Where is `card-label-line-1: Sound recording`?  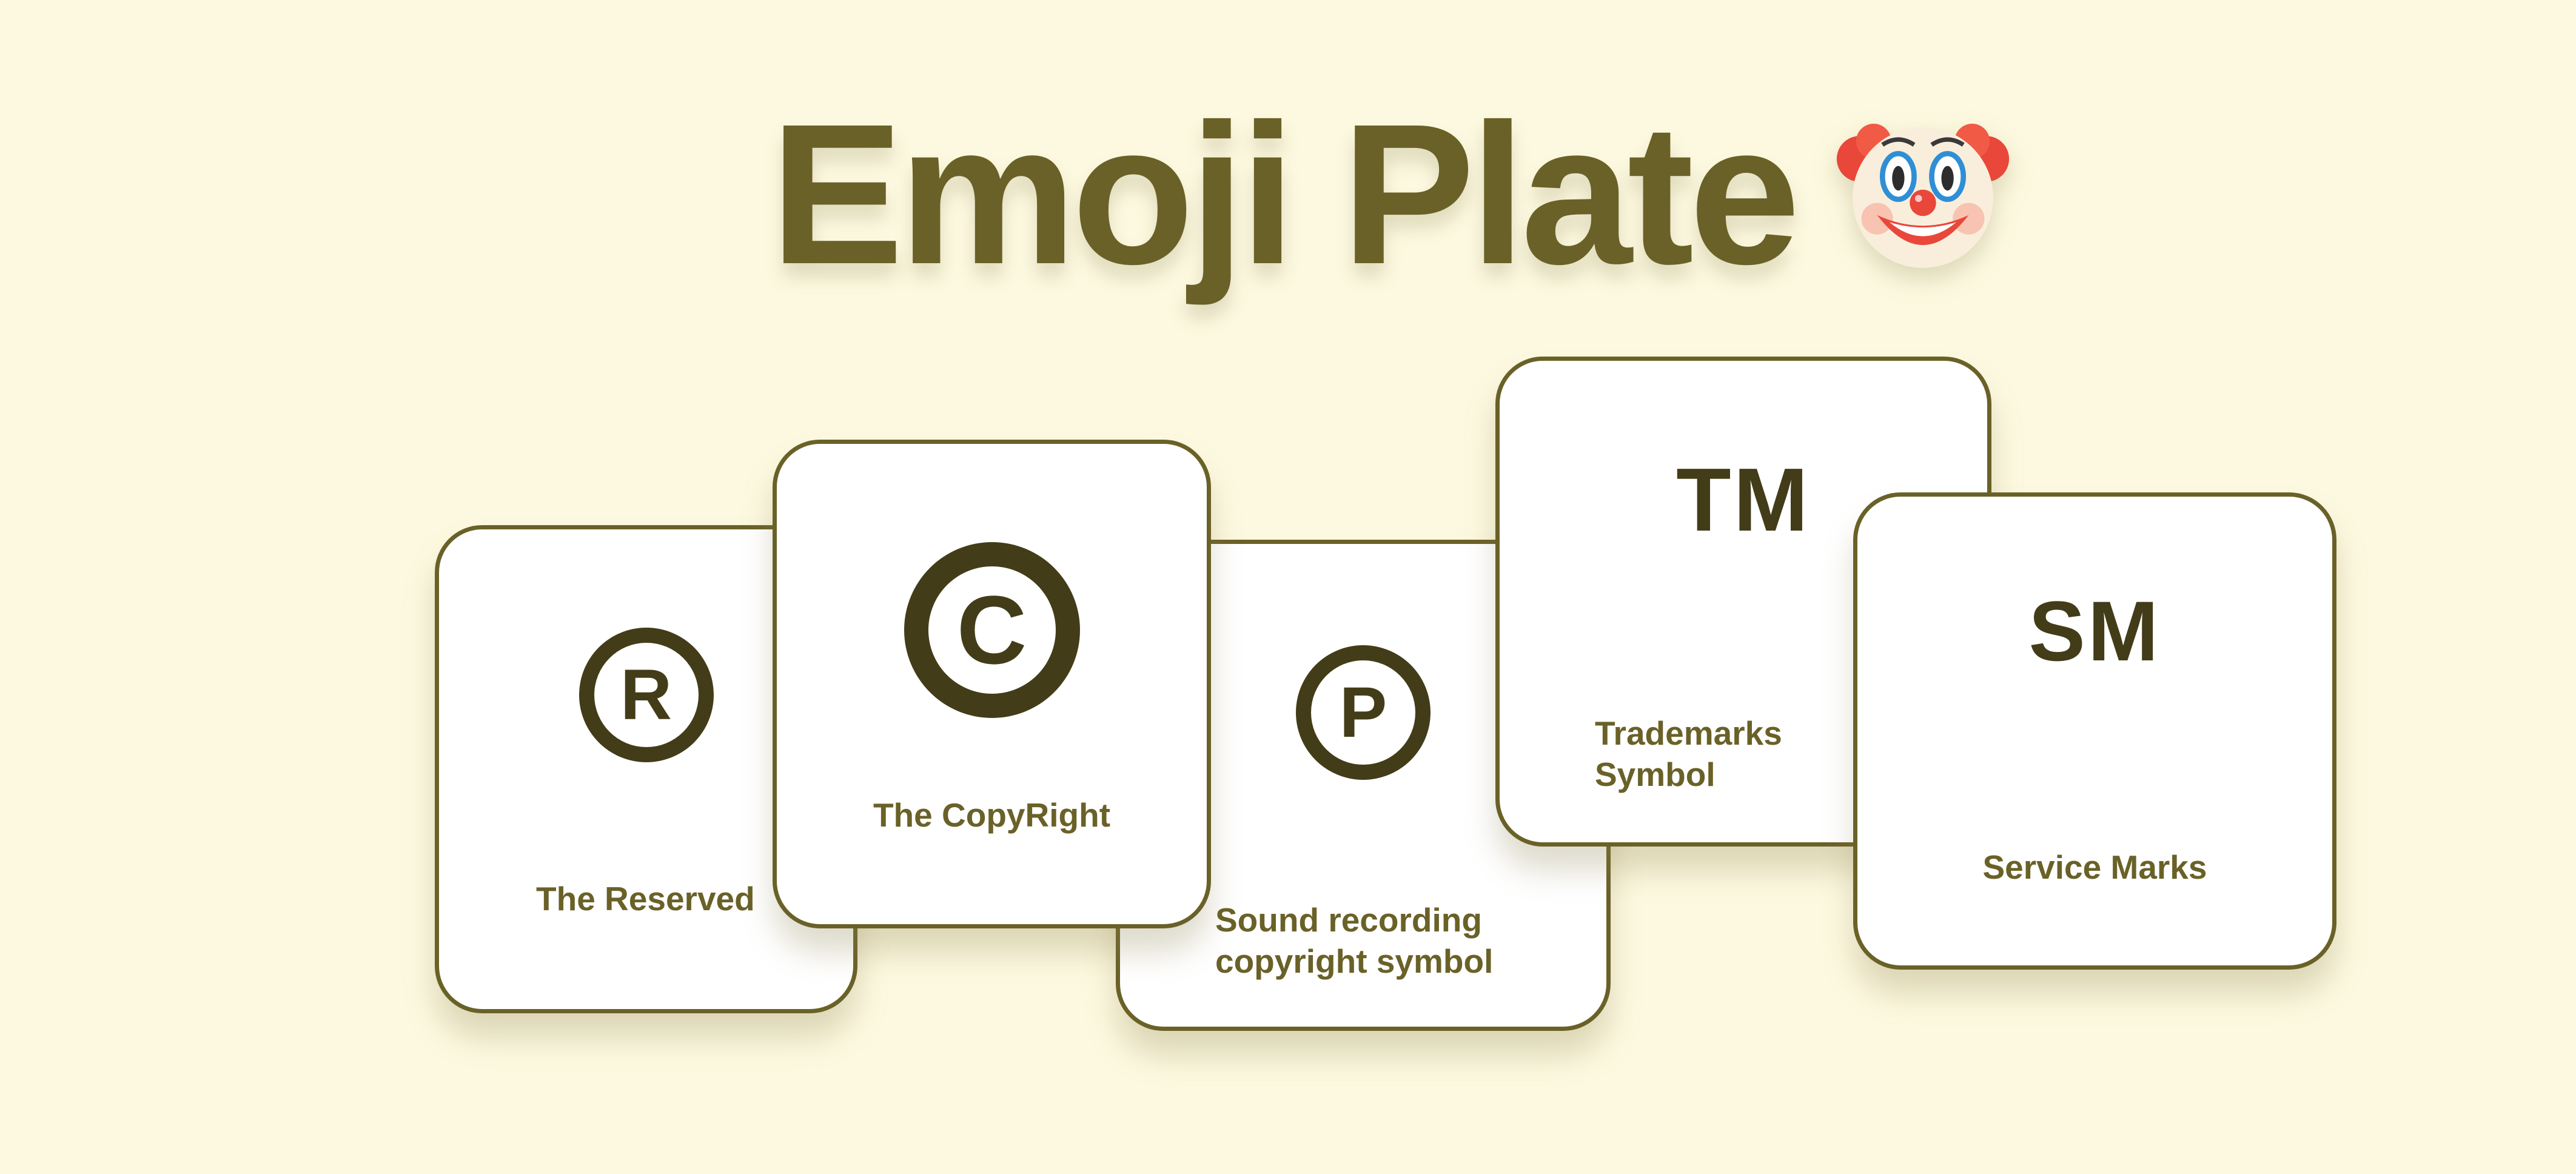 card-label-line-1: Sound recording is located at coordinates (1348, 920).